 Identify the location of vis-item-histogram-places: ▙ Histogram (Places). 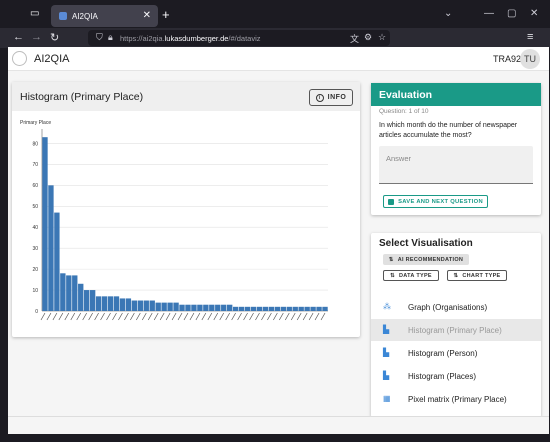
(456, 376).